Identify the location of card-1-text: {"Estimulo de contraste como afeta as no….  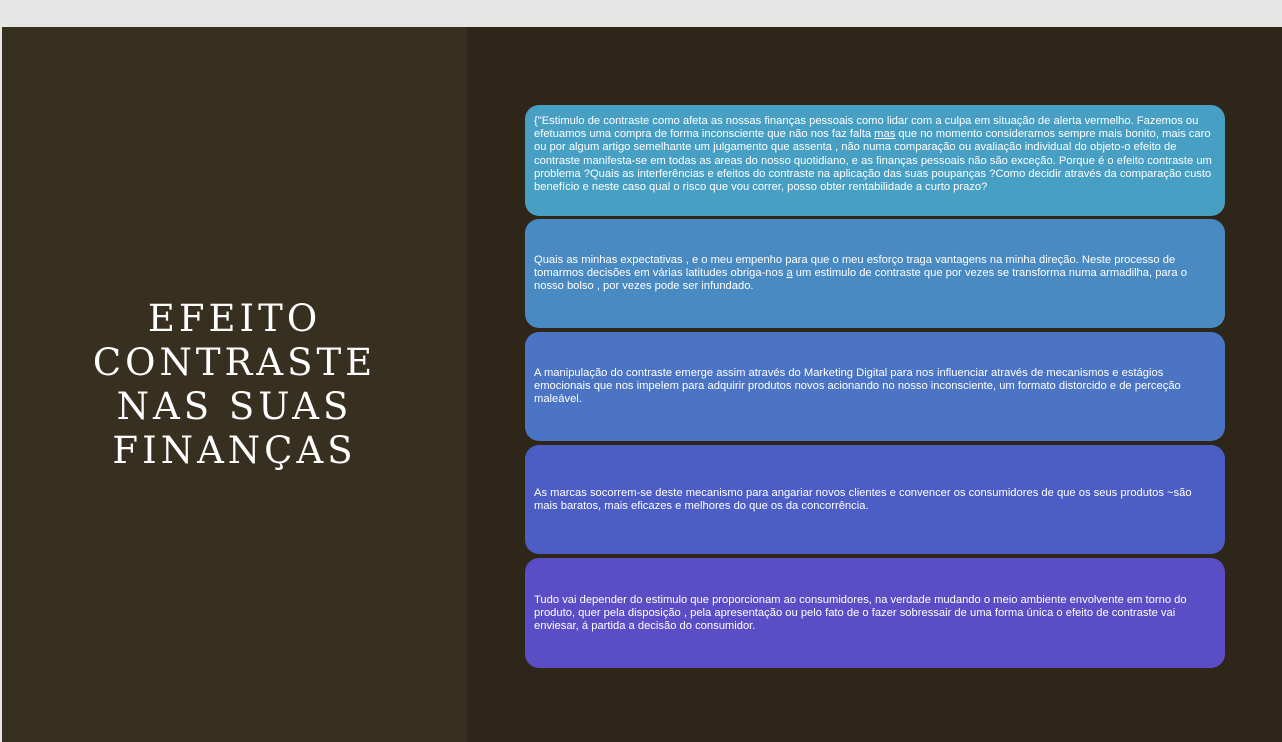
(874, 154).